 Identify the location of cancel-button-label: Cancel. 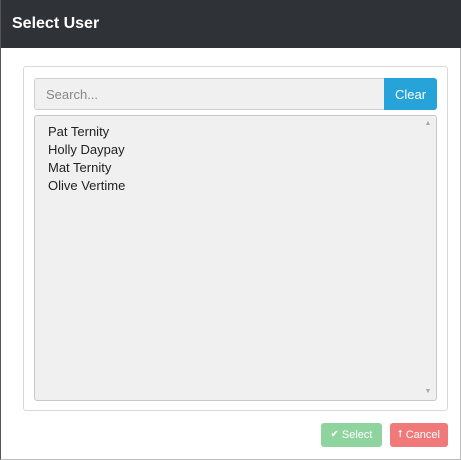
(422, 435).